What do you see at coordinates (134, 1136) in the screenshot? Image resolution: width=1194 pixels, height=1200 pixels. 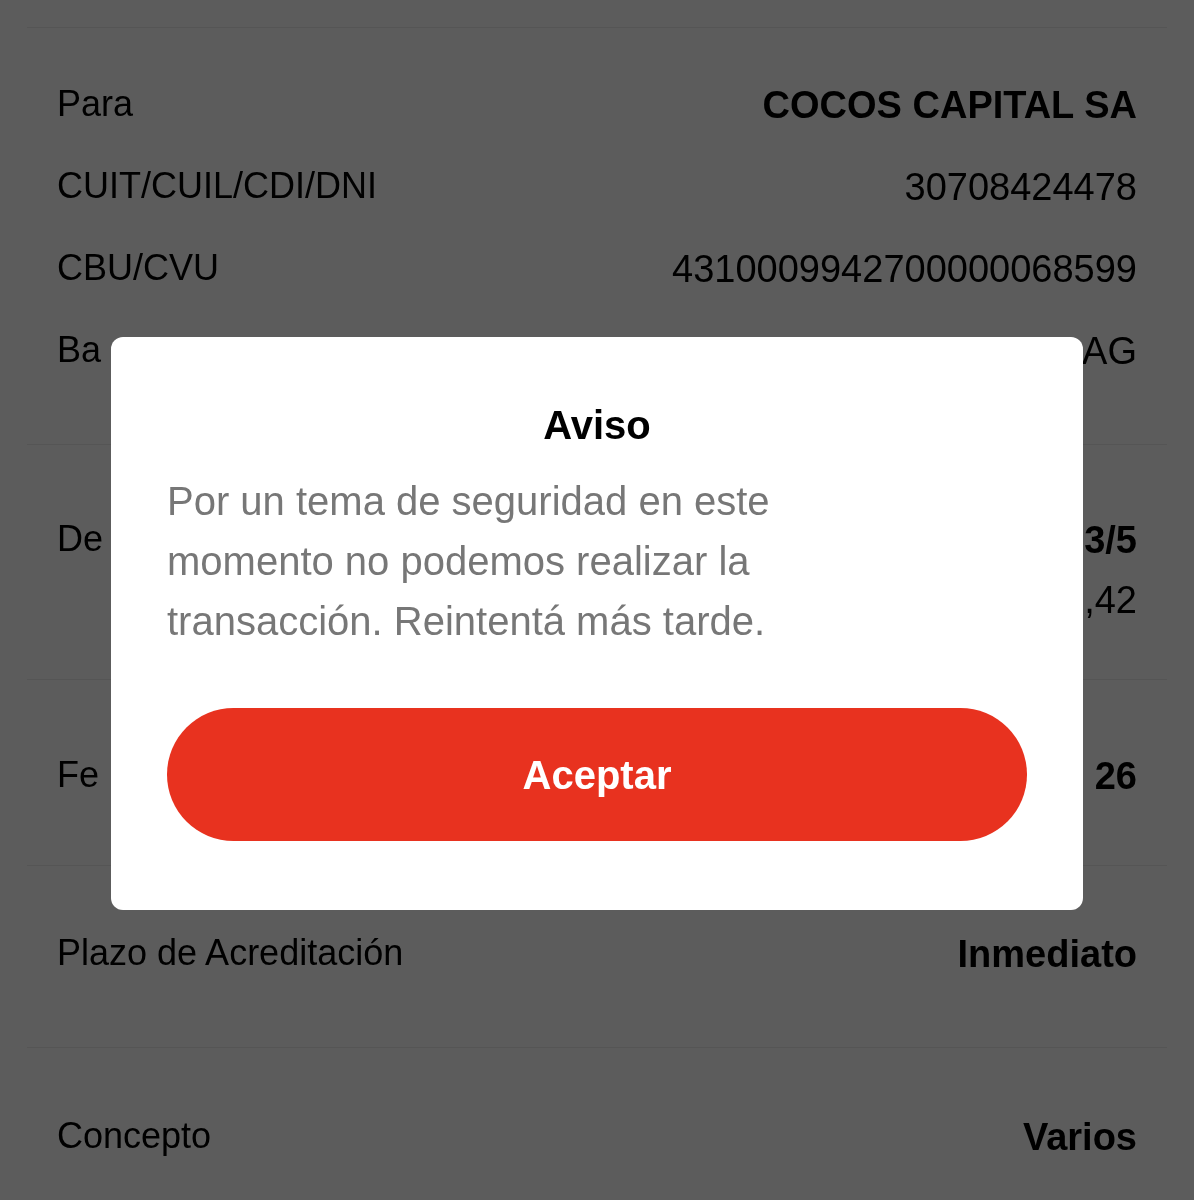 I see `field-label: Concepto` at bounding box center [134, 1136].